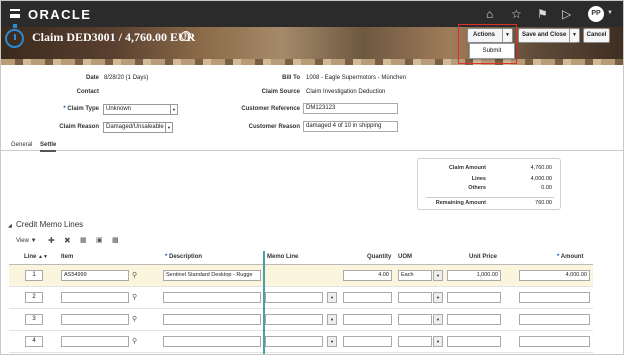 This screenshot has width=624, height=355. I want to click on description-field: Sentinel Standard Desktop - Rugge, so click(212, 275).